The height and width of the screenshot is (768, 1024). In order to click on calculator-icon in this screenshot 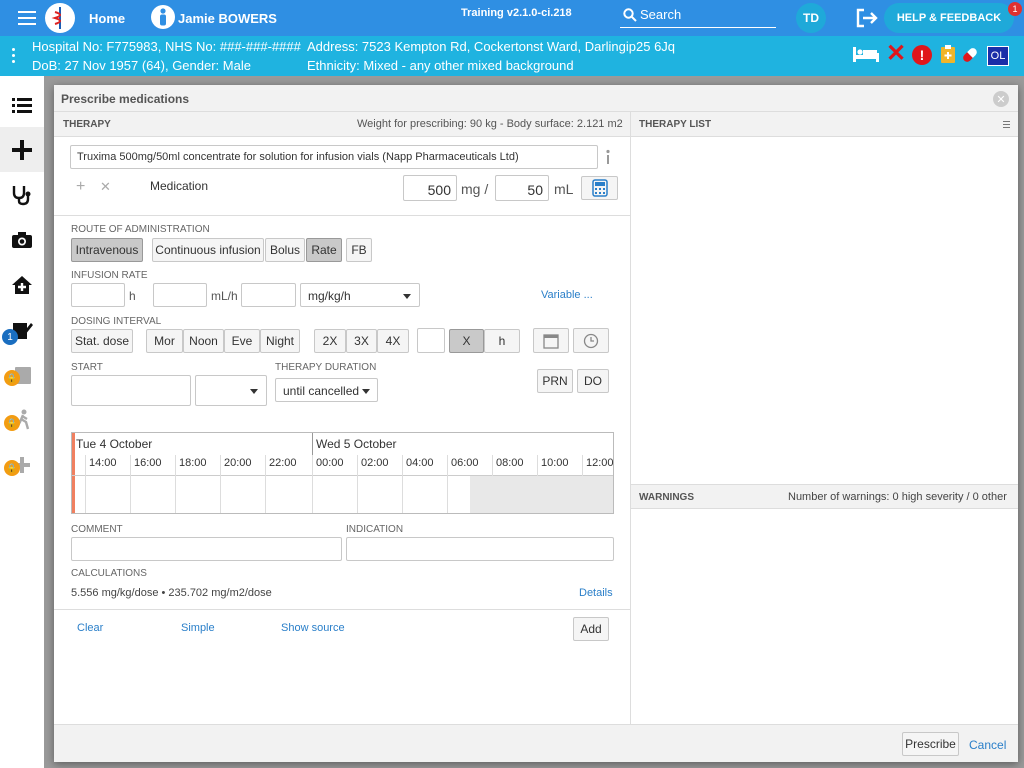, I will do `click(599, 188)`.